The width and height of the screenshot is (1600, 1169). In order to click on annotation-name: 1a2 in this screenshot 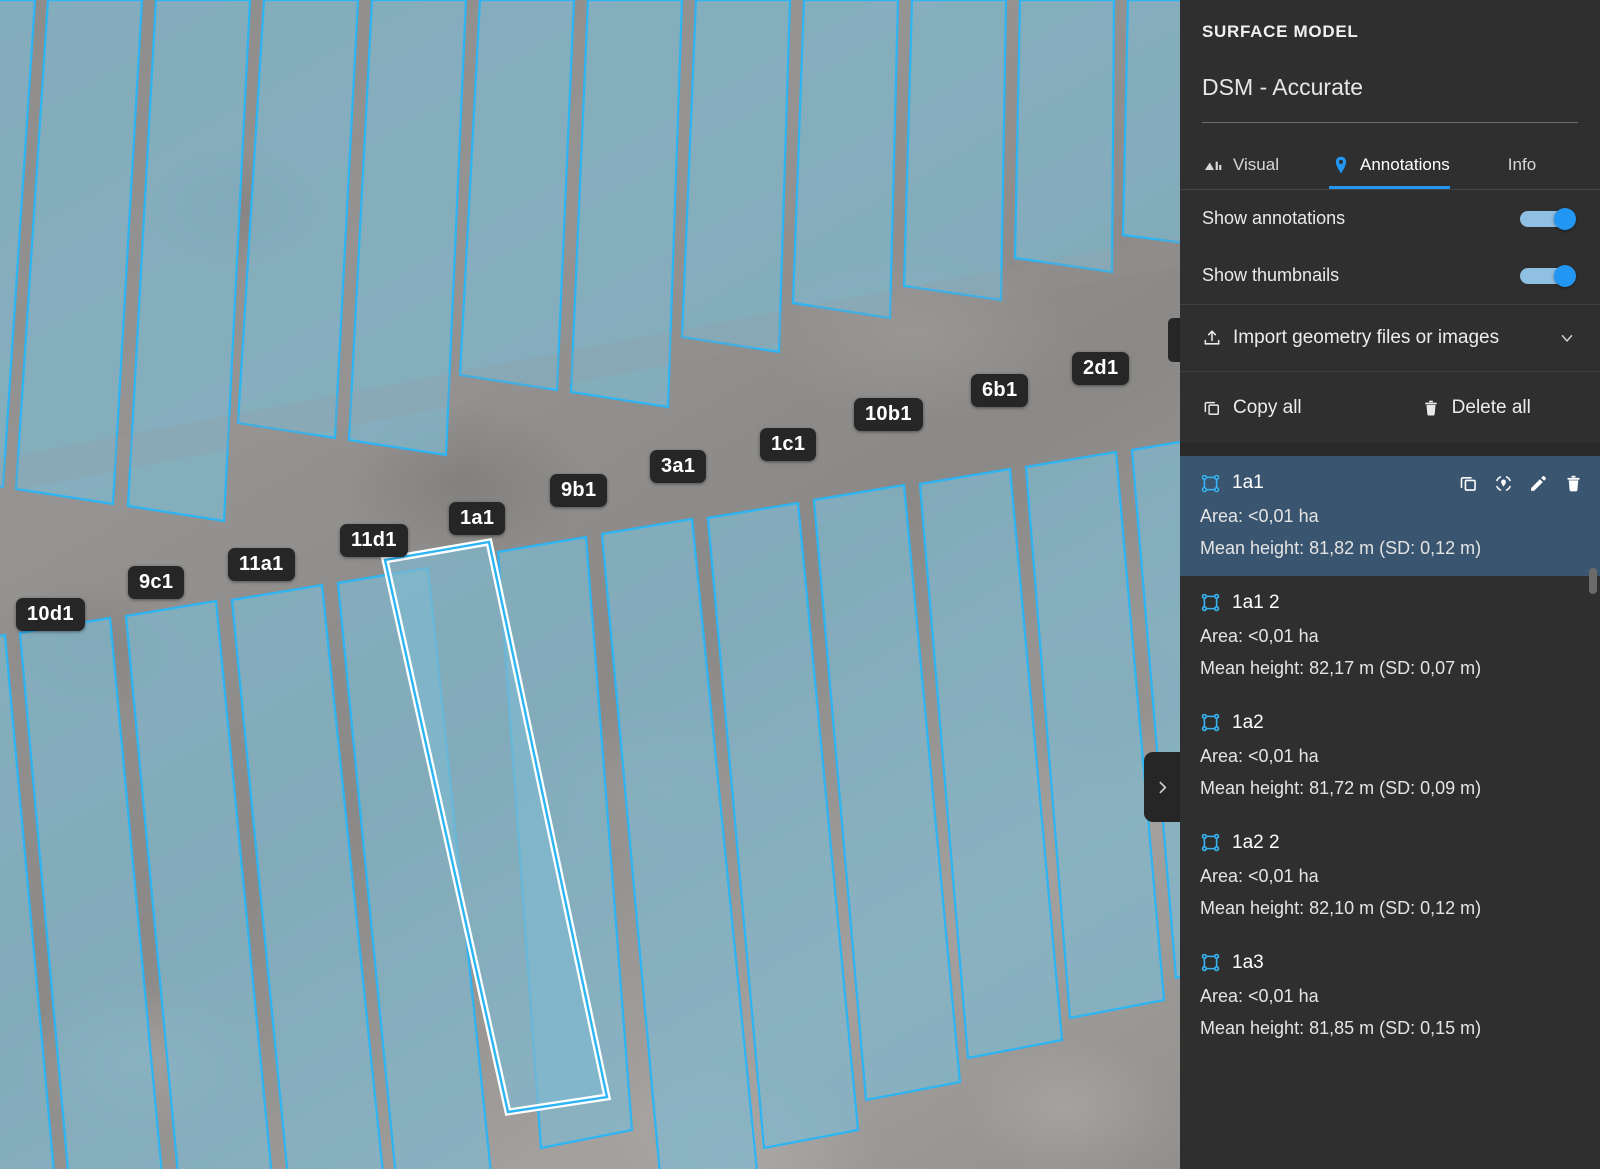, I will do `click(1248, 722)`.